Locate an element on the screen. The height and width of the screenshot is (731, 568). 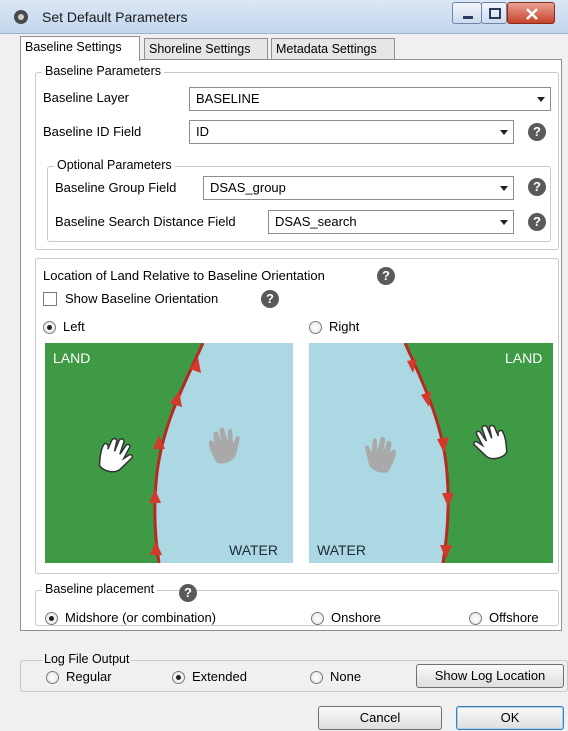
baseline-id-dropdown: ID is located at coordinates (351, 132).